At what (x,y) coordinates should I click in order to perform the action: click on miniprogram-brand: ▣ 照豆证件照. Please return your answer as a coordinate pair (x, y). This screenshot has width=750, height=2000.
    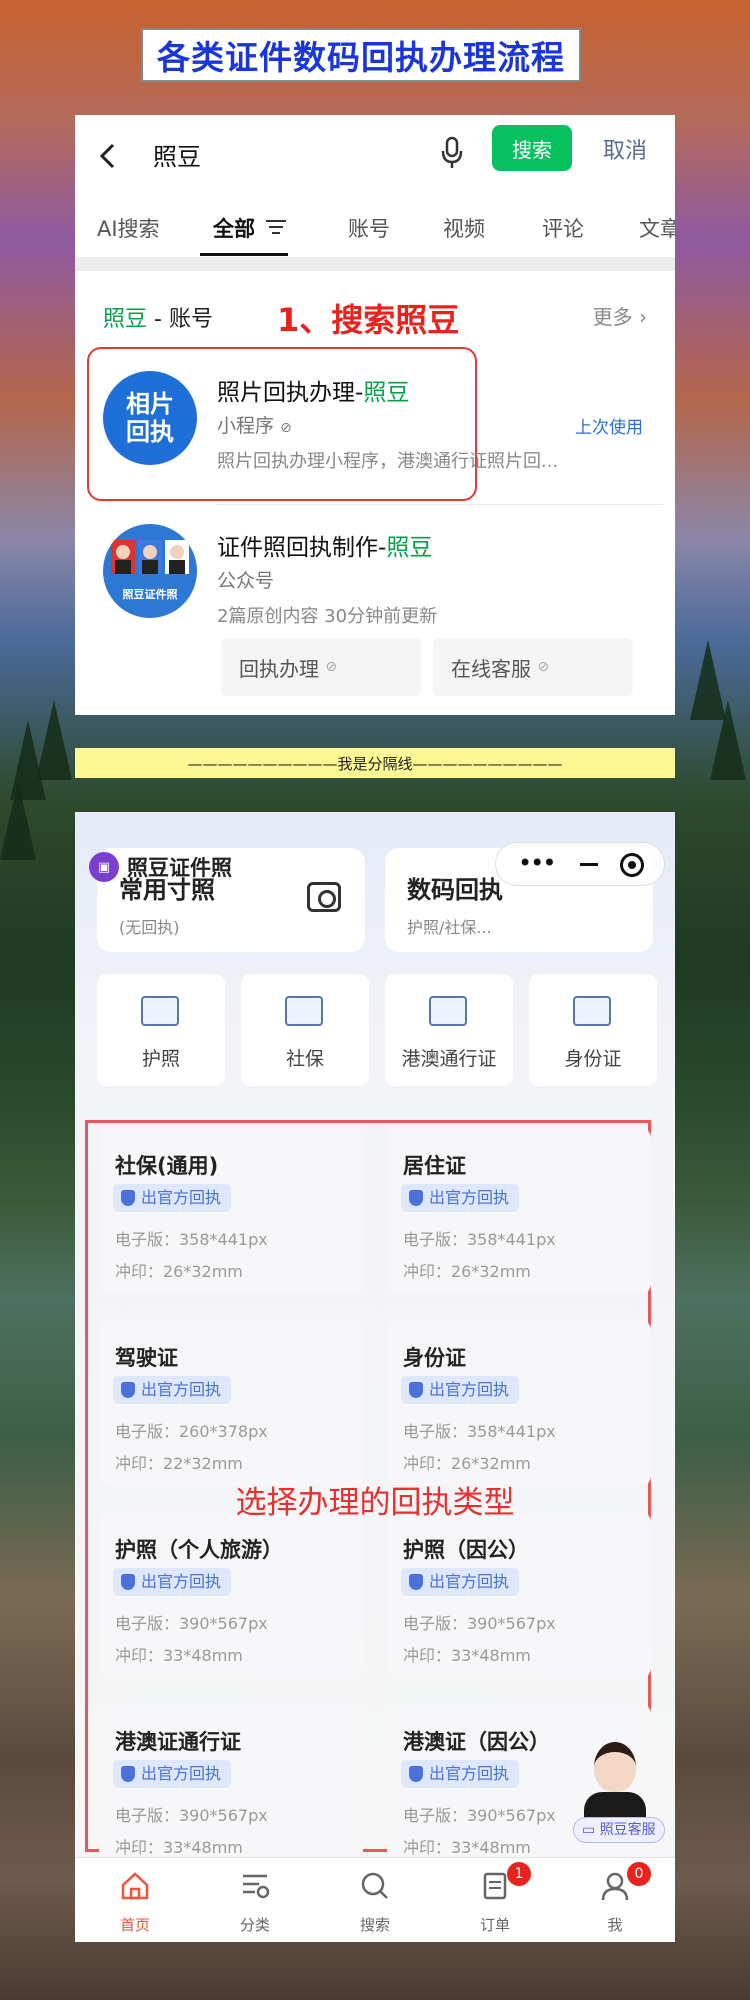
    Looking at the image, I should click on (160, 867).